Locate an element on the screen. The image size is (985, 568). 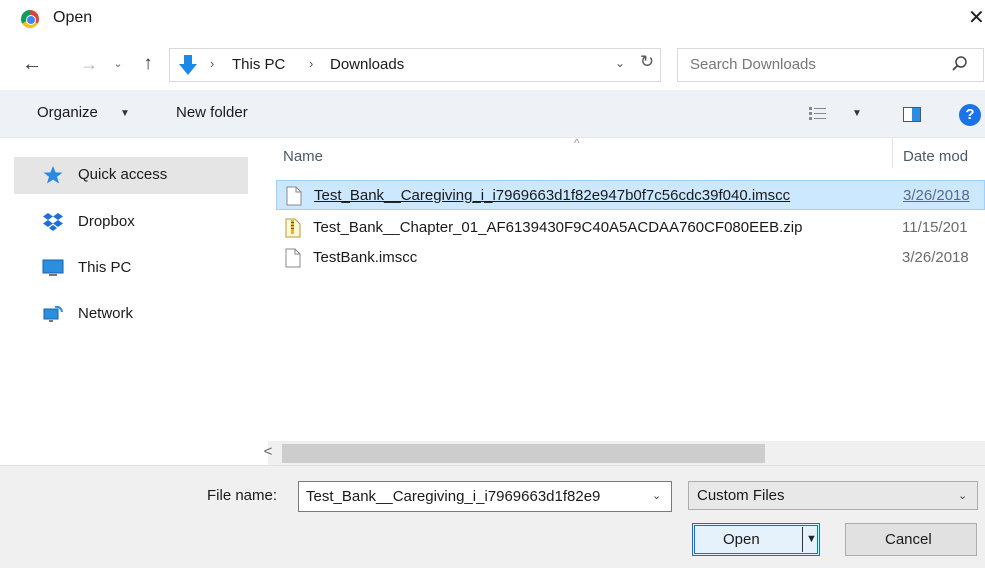
sidebar-item-label: This PC is located at coordinates (105, 267).